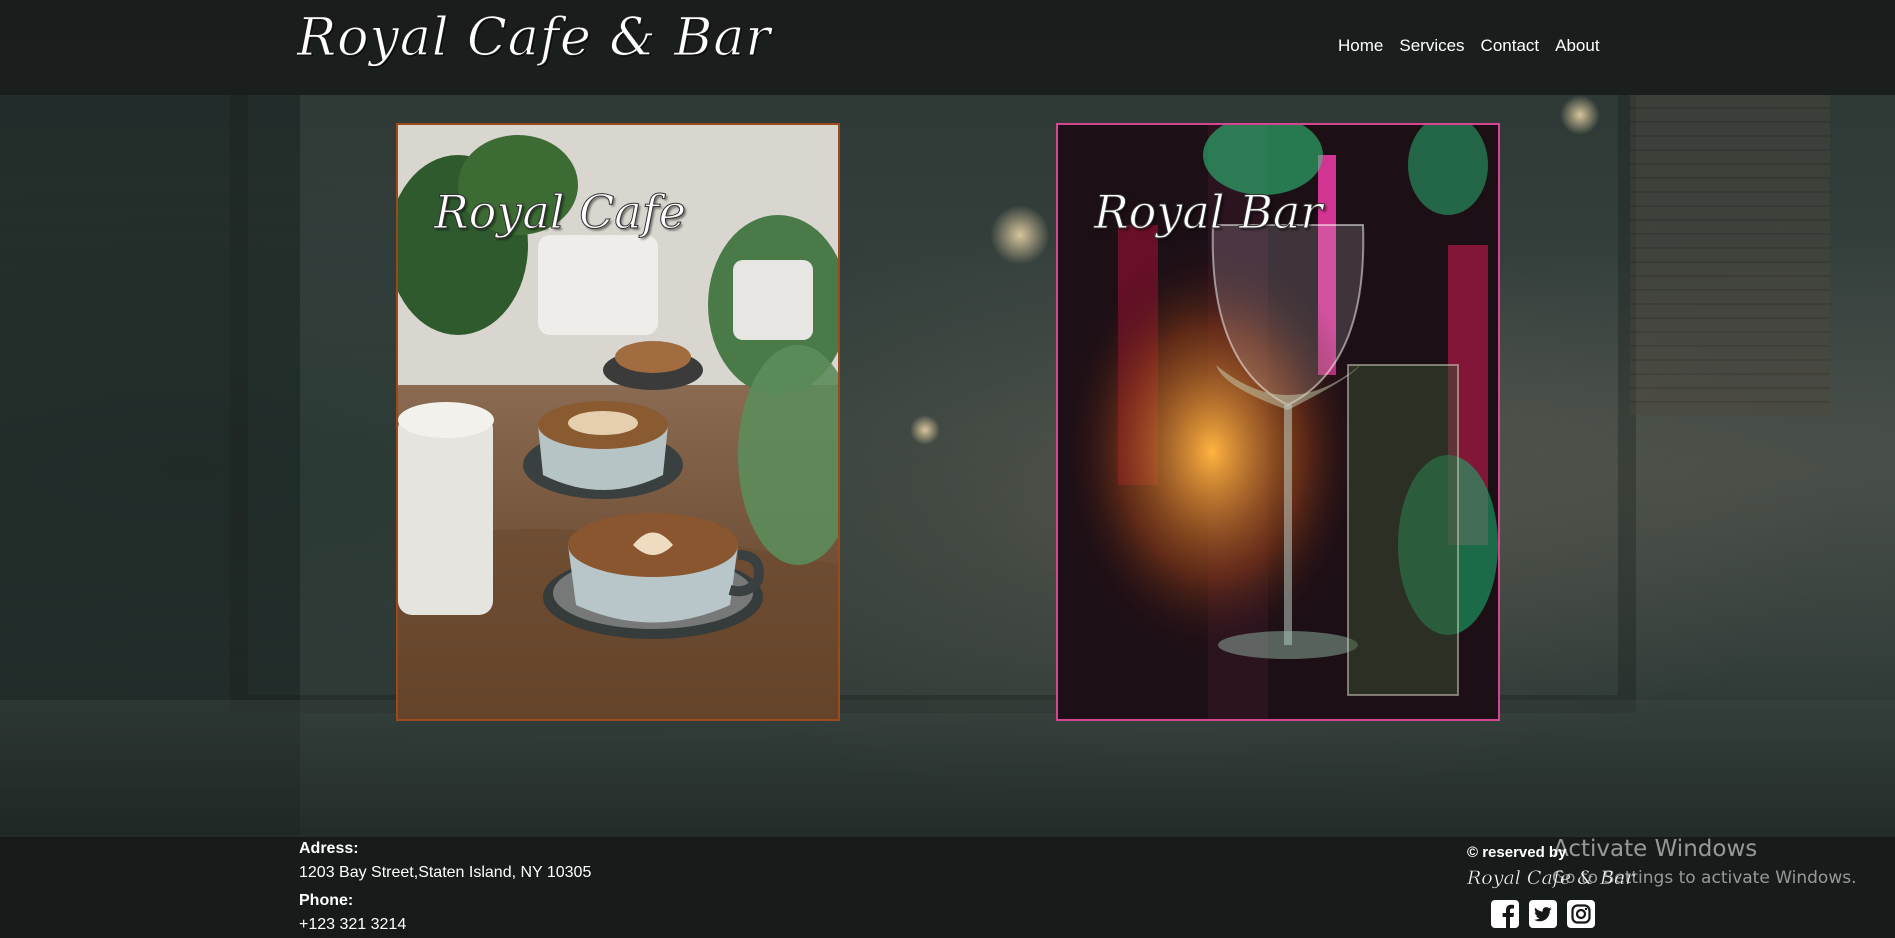 The height and width of the screenshot is (938, 1895). I want to click on nav-link-home: Home, so click(1360, 46).